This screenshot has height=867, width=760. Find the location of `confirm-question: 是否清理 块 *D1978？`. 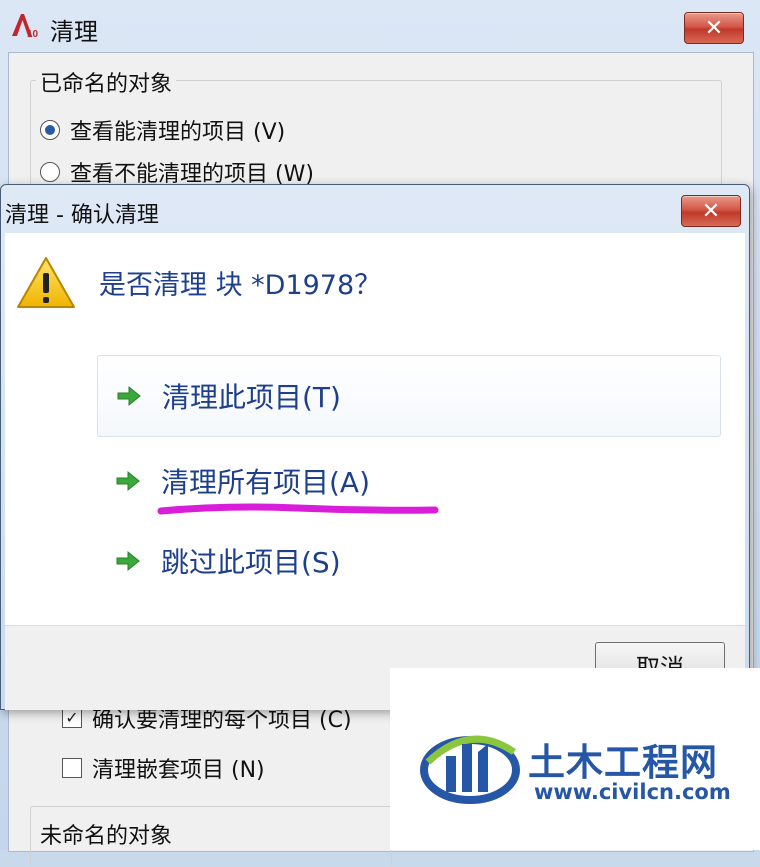

confirm-question: 是否清理 块 *D1978？ is located at coordinates (240, 285).